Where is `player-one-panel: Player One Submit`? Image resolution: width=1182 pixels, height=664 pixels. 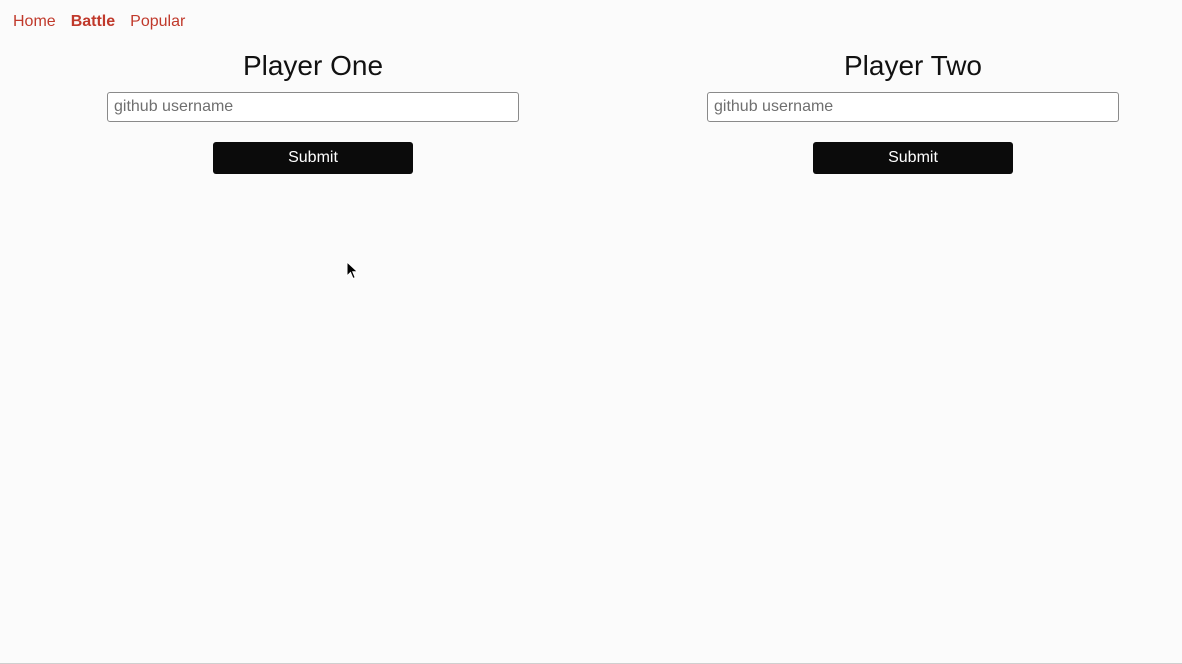 player-one-panel: Player One Submit is located at coordinates (313, 111).